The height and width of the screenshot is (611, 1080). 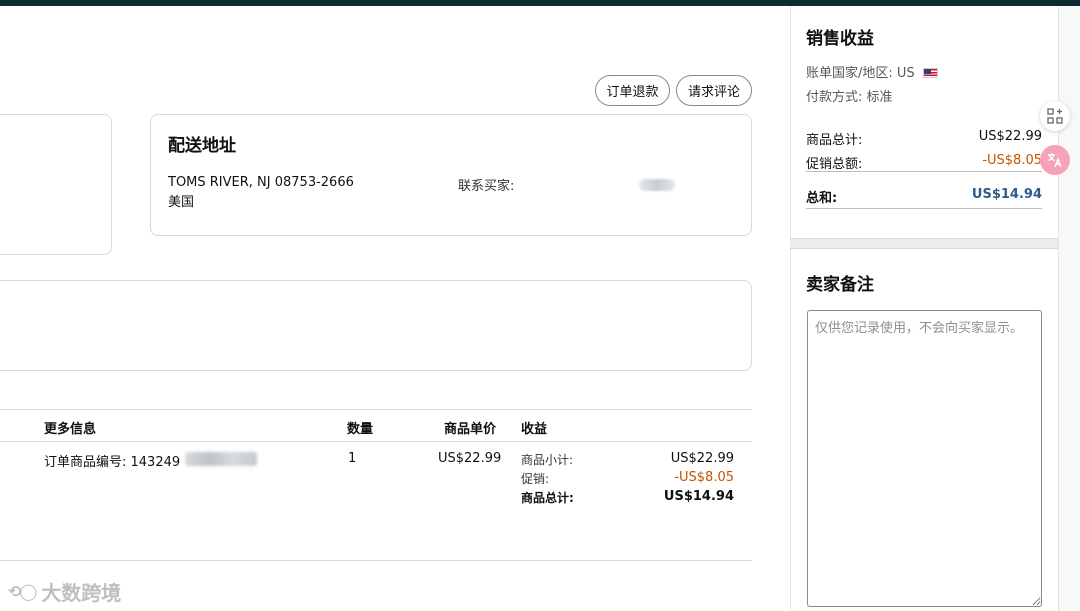 What do you see at coordinates (261, 193) in the screenshot?
I see `shipping-address: TOMS RIVER, NJ 08753-2666 美国` at bounding box center [261, 193].